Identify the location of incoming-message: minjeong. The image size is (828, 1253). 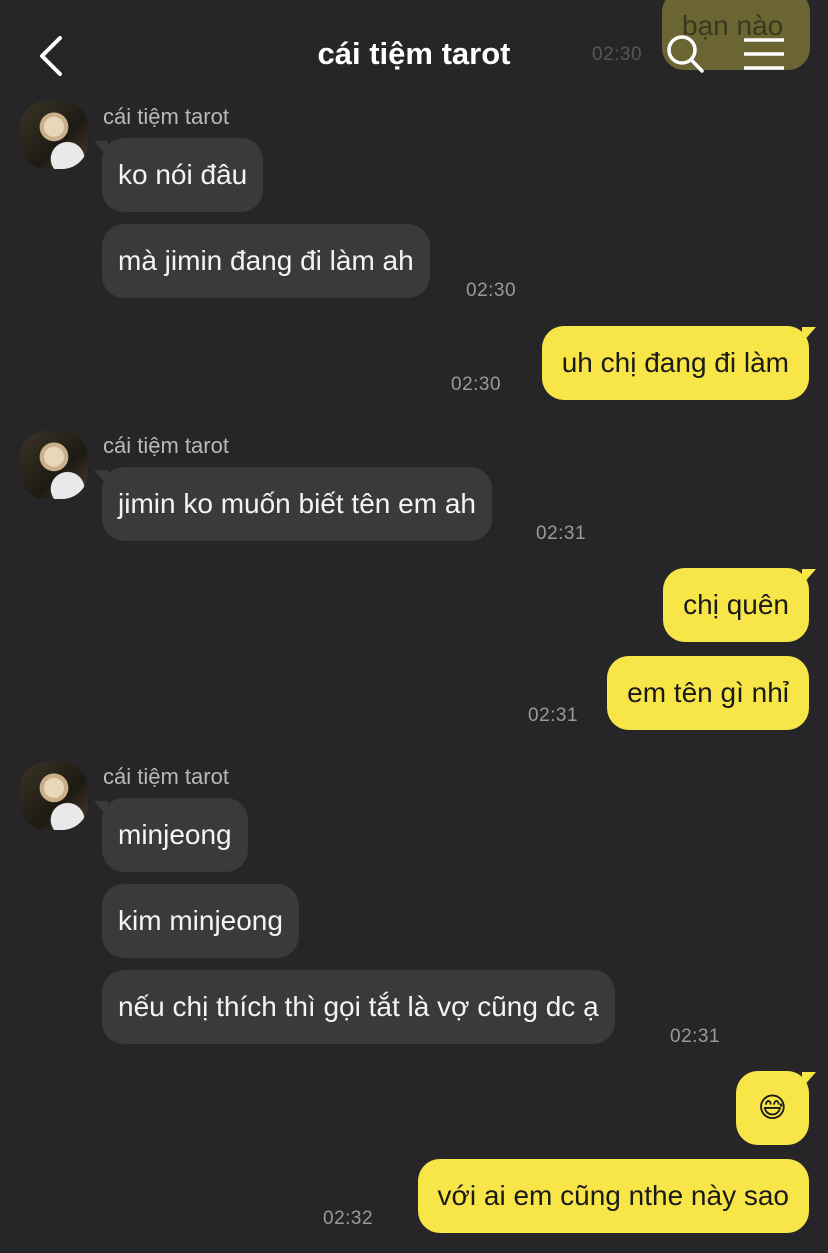
(175, 835).